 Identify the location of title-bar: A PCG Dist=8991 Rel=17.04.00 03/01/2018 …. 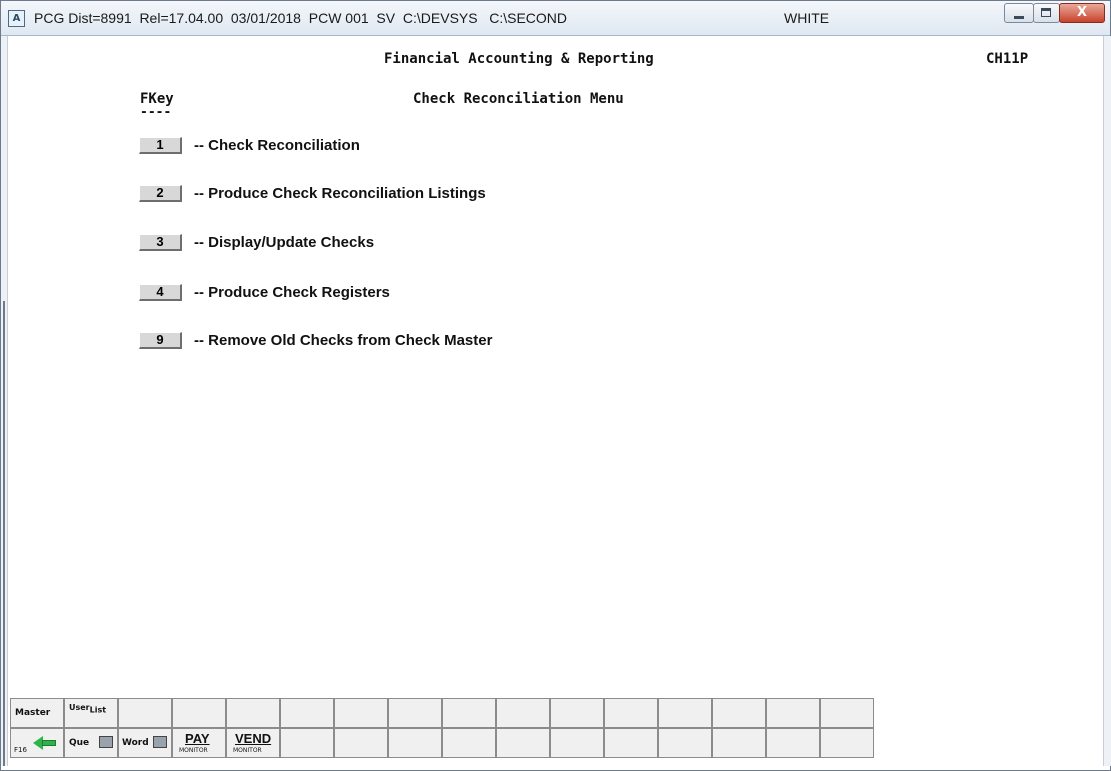
(555, 18).